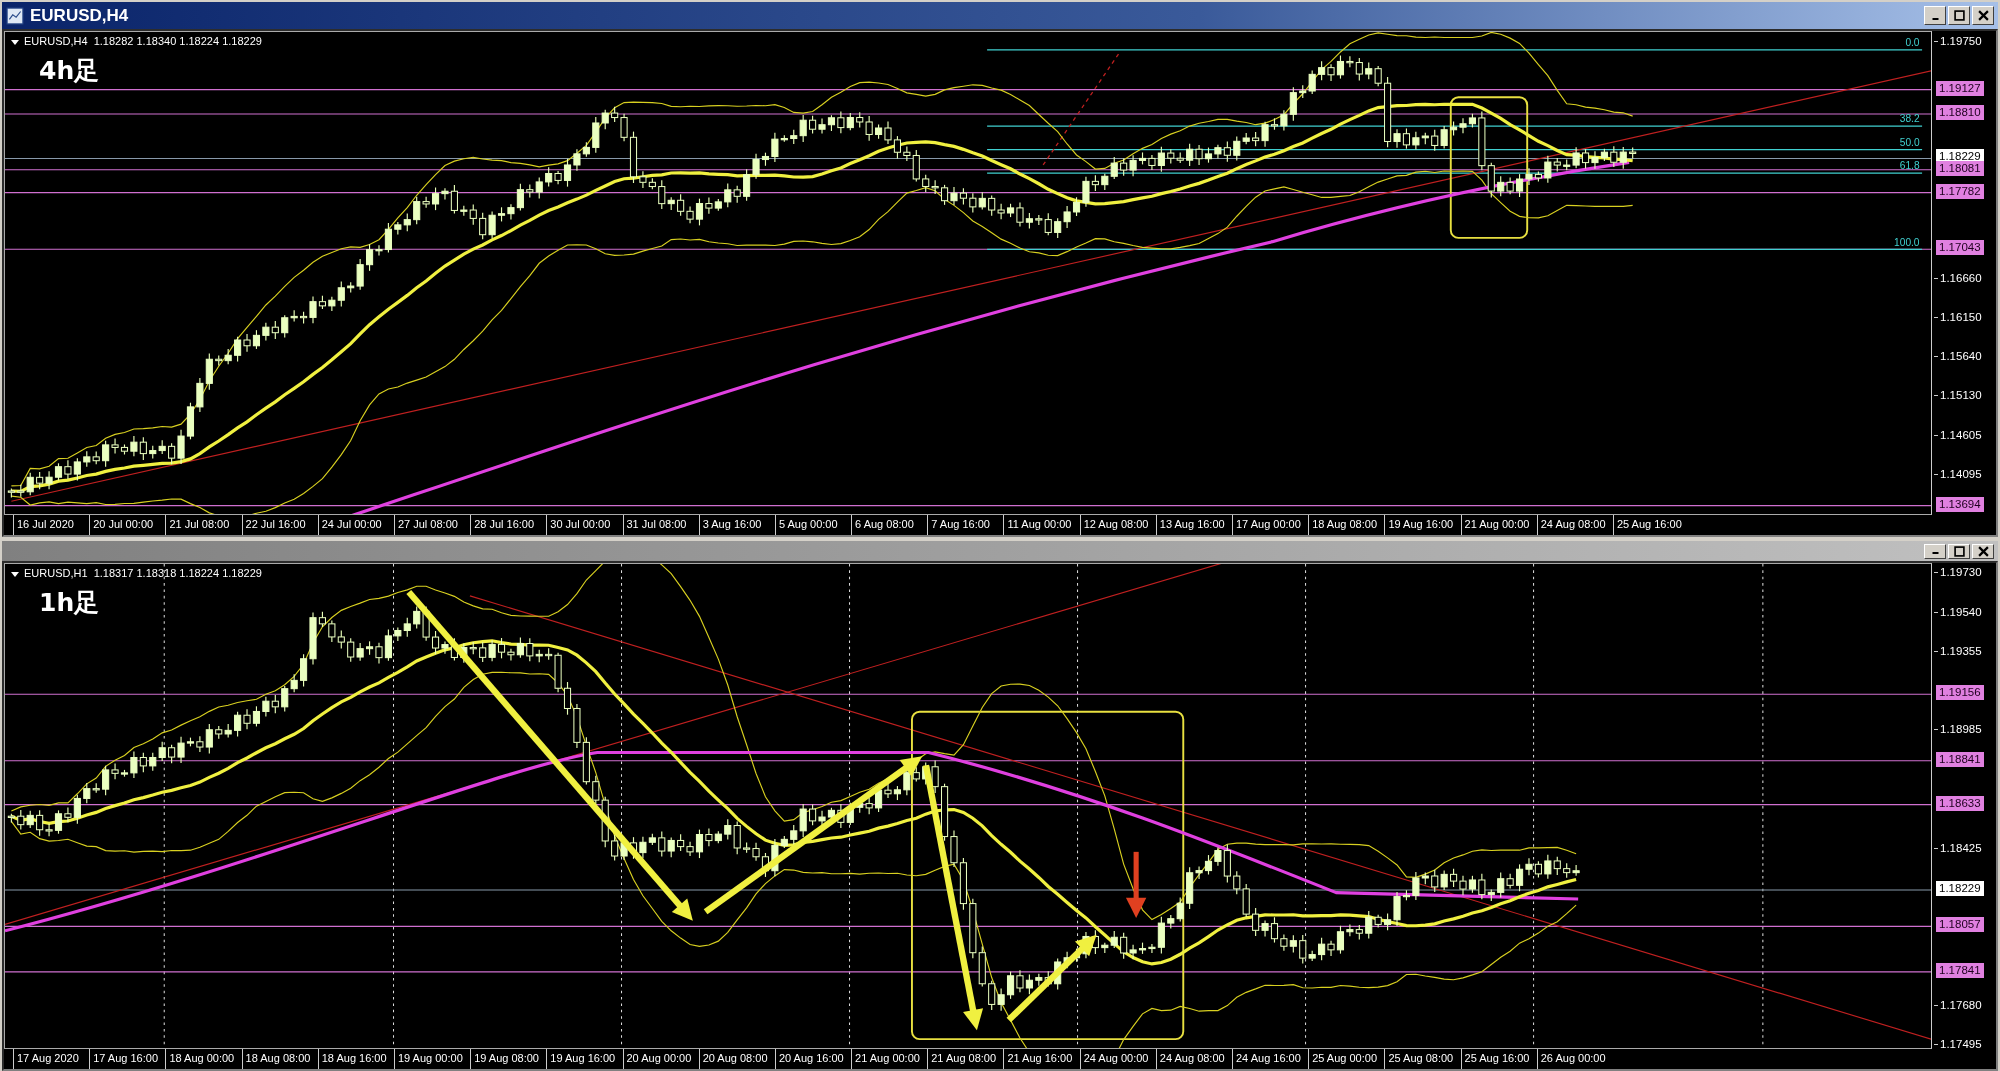 This screenshot has width=2000, height=1071. What do you see at coordinates (1909, 119) in the screenshot?
I see `fibonacci-level-label: 38.2` at bounding box center [1909, 119].